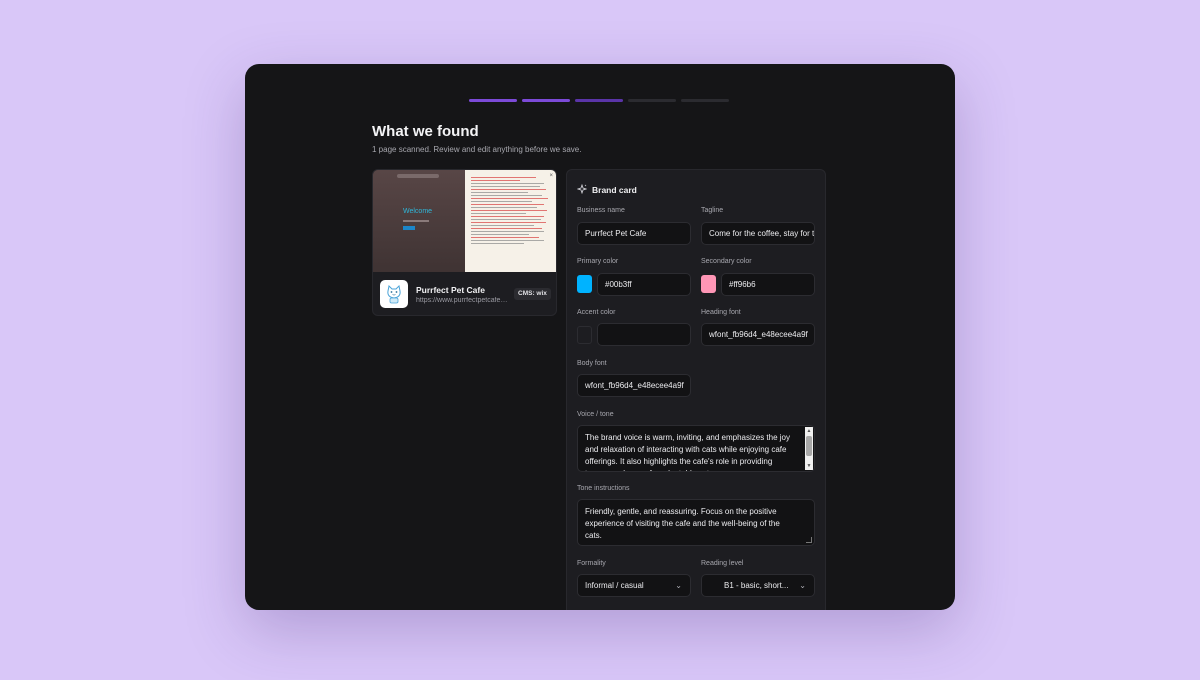 This screenshot has width=1200, height=680. Describe the element at coordinates (722, 563) in the screenshot. I see `reading-level-label: Reading level` at that location.